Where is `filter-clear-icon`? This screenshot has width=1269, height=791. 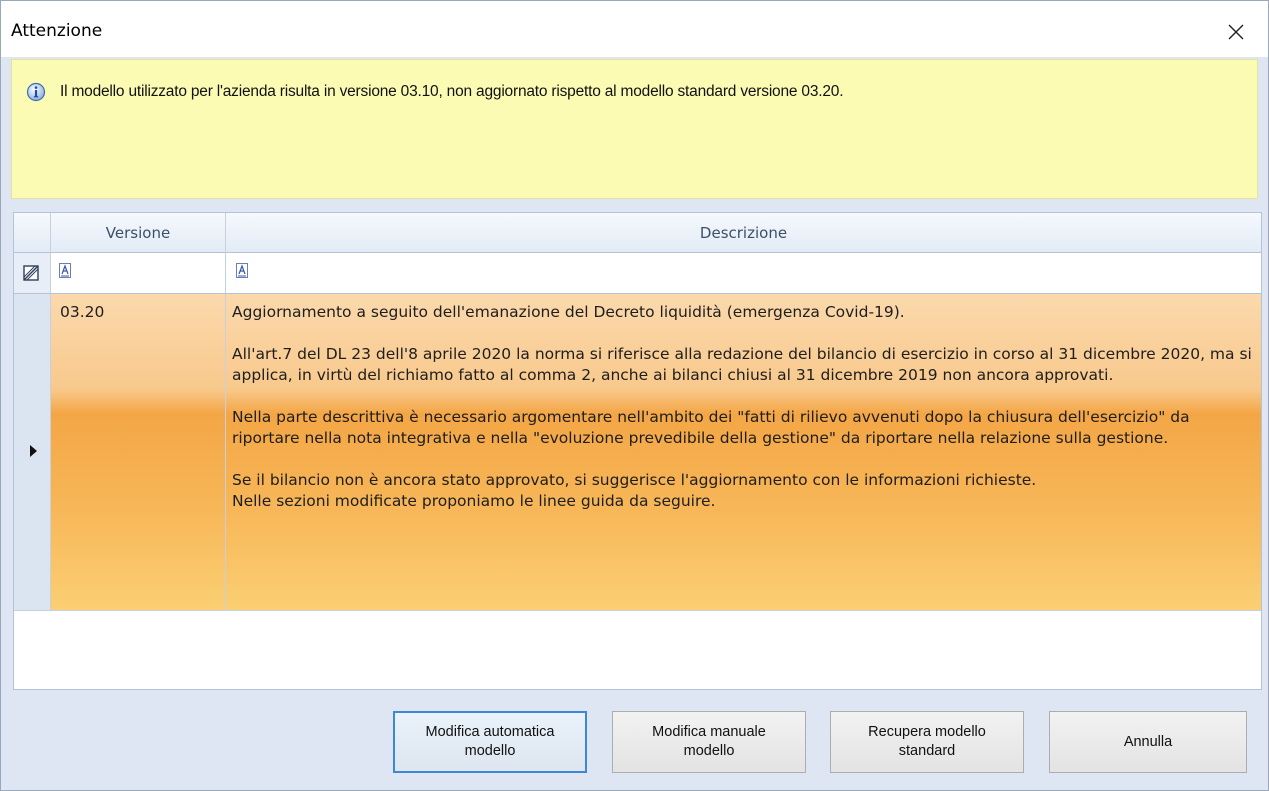 filter-clear-icon is located at coordinates (31, 273).